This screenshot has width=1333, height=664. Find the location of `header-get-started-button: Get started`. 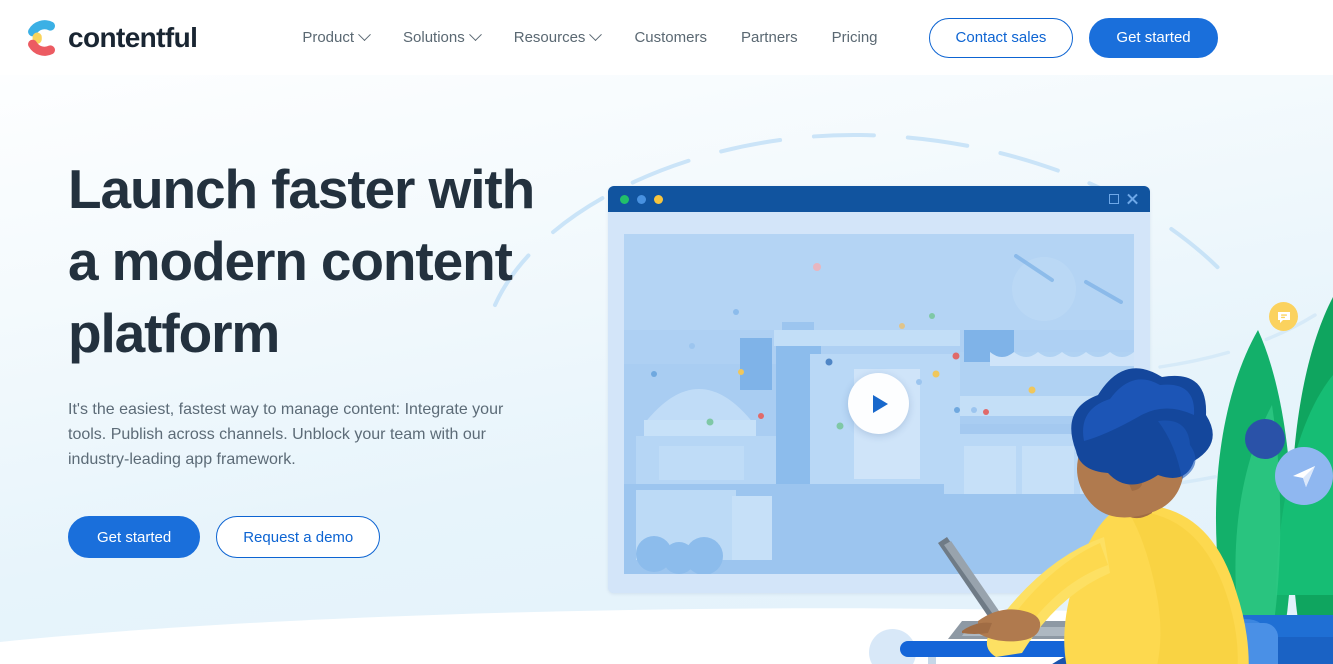

header-get-started-button: Get started is located at coordinates (1153, 37).